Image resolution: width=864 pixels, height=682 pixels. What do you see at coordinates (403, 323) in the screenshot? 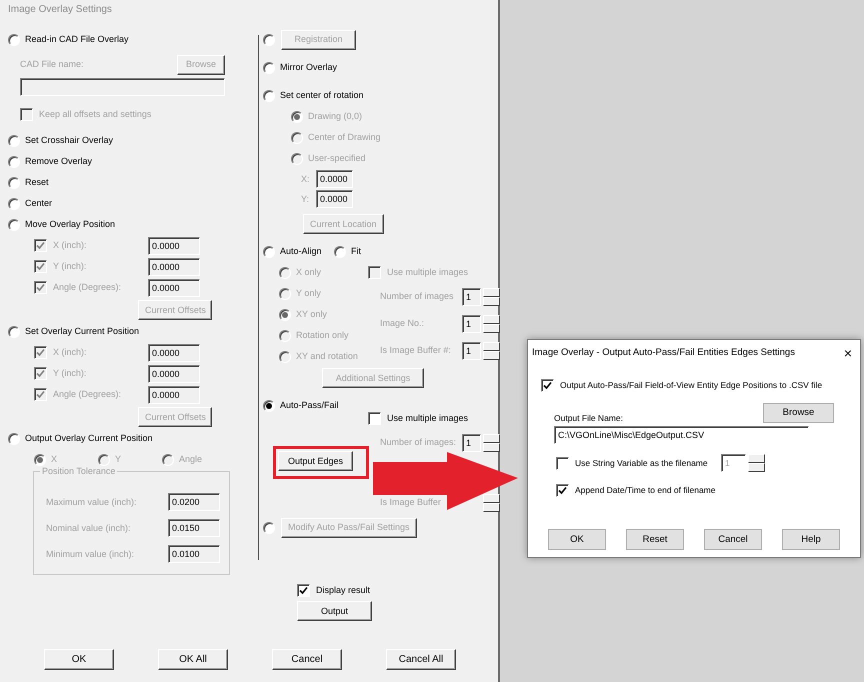
I see `field-label: Image No.:` at bounding box center [403, 323].